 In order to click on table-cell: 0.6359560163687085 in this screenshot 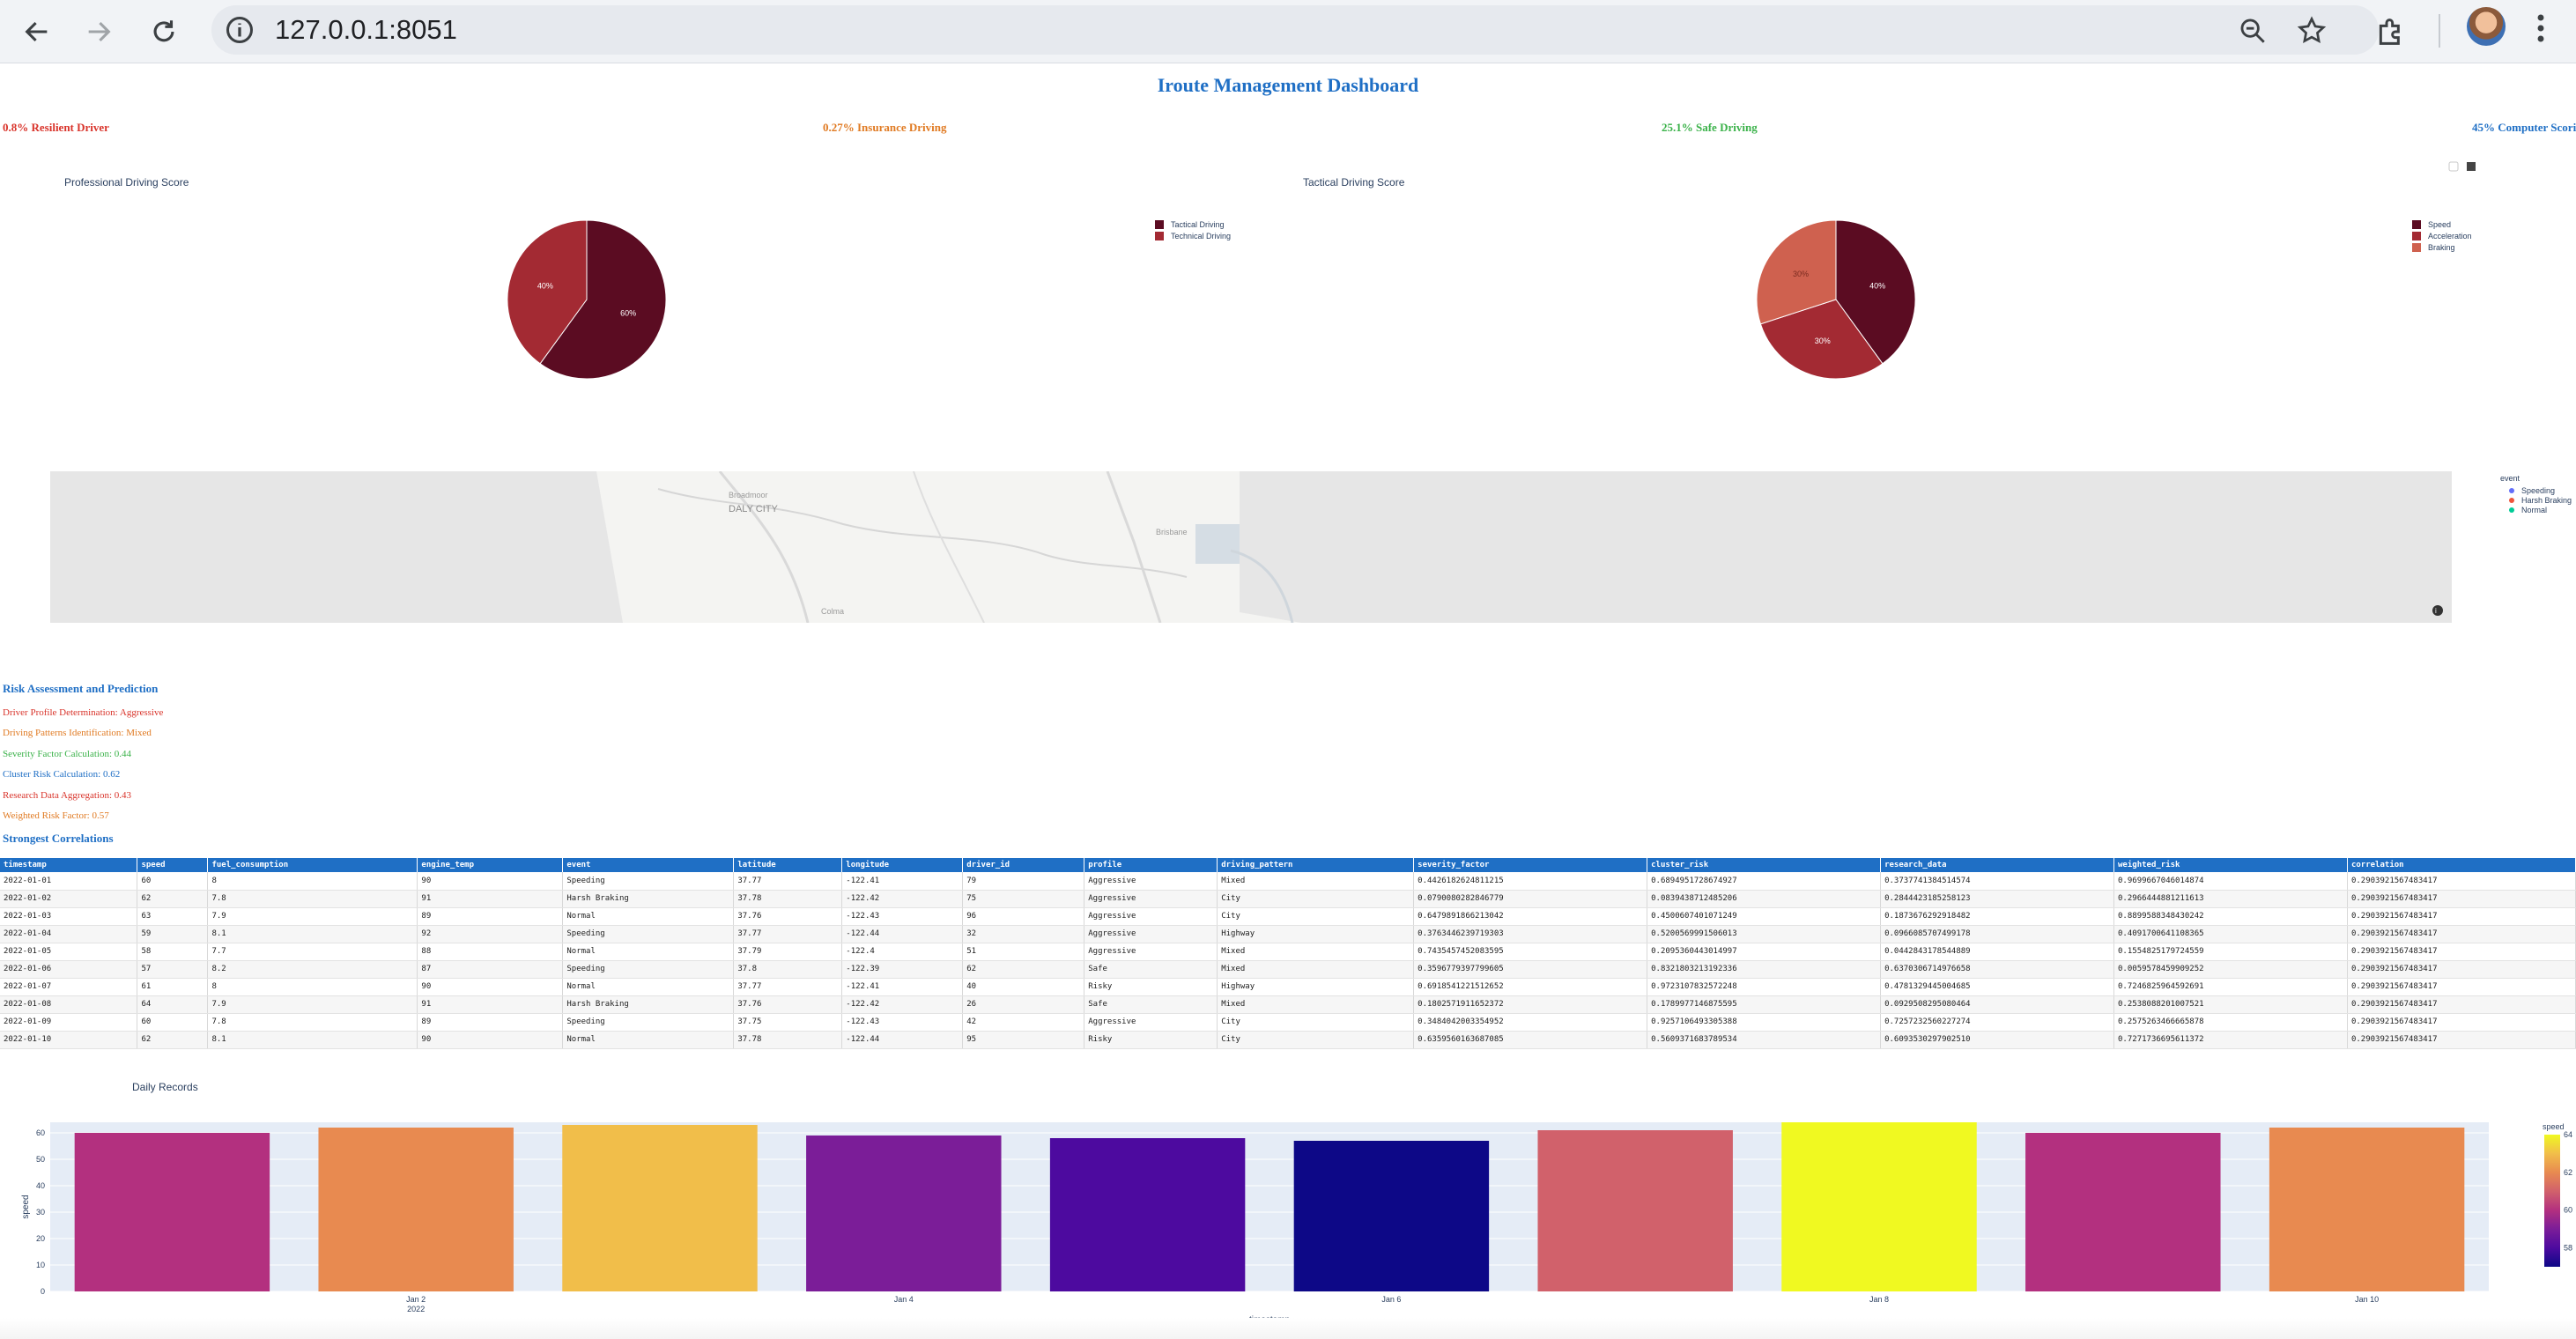, I will do `click(1531, 1040)`.